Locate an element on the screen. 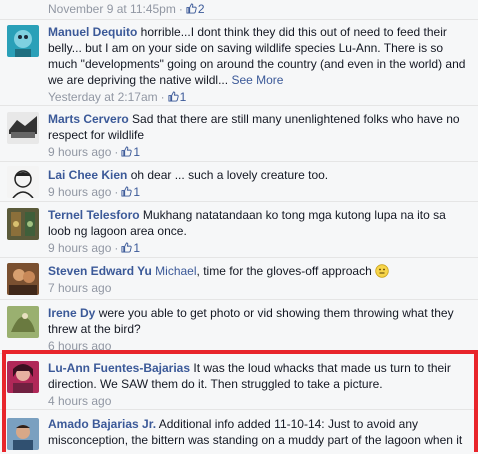  comment-author-link: Ternel Telesforo is located at coordinates (94, 215).